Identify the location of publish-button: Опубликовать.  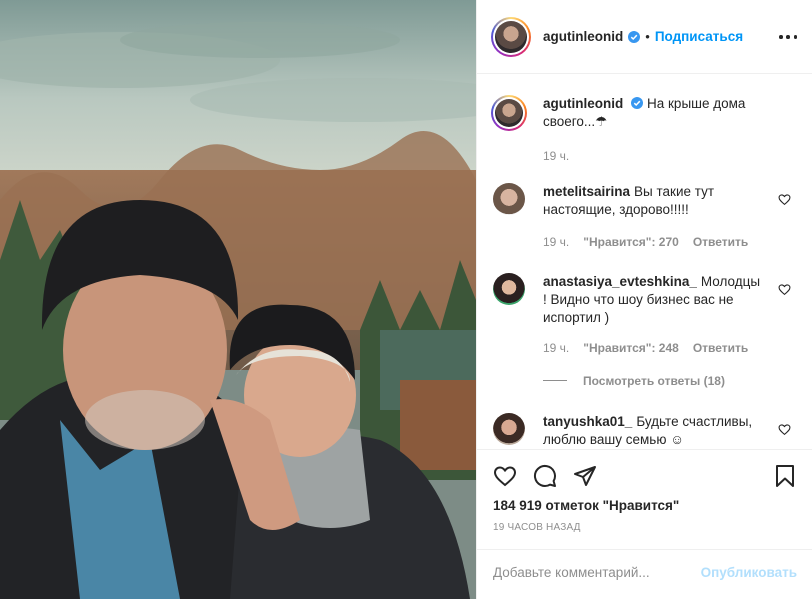
(749, 572).